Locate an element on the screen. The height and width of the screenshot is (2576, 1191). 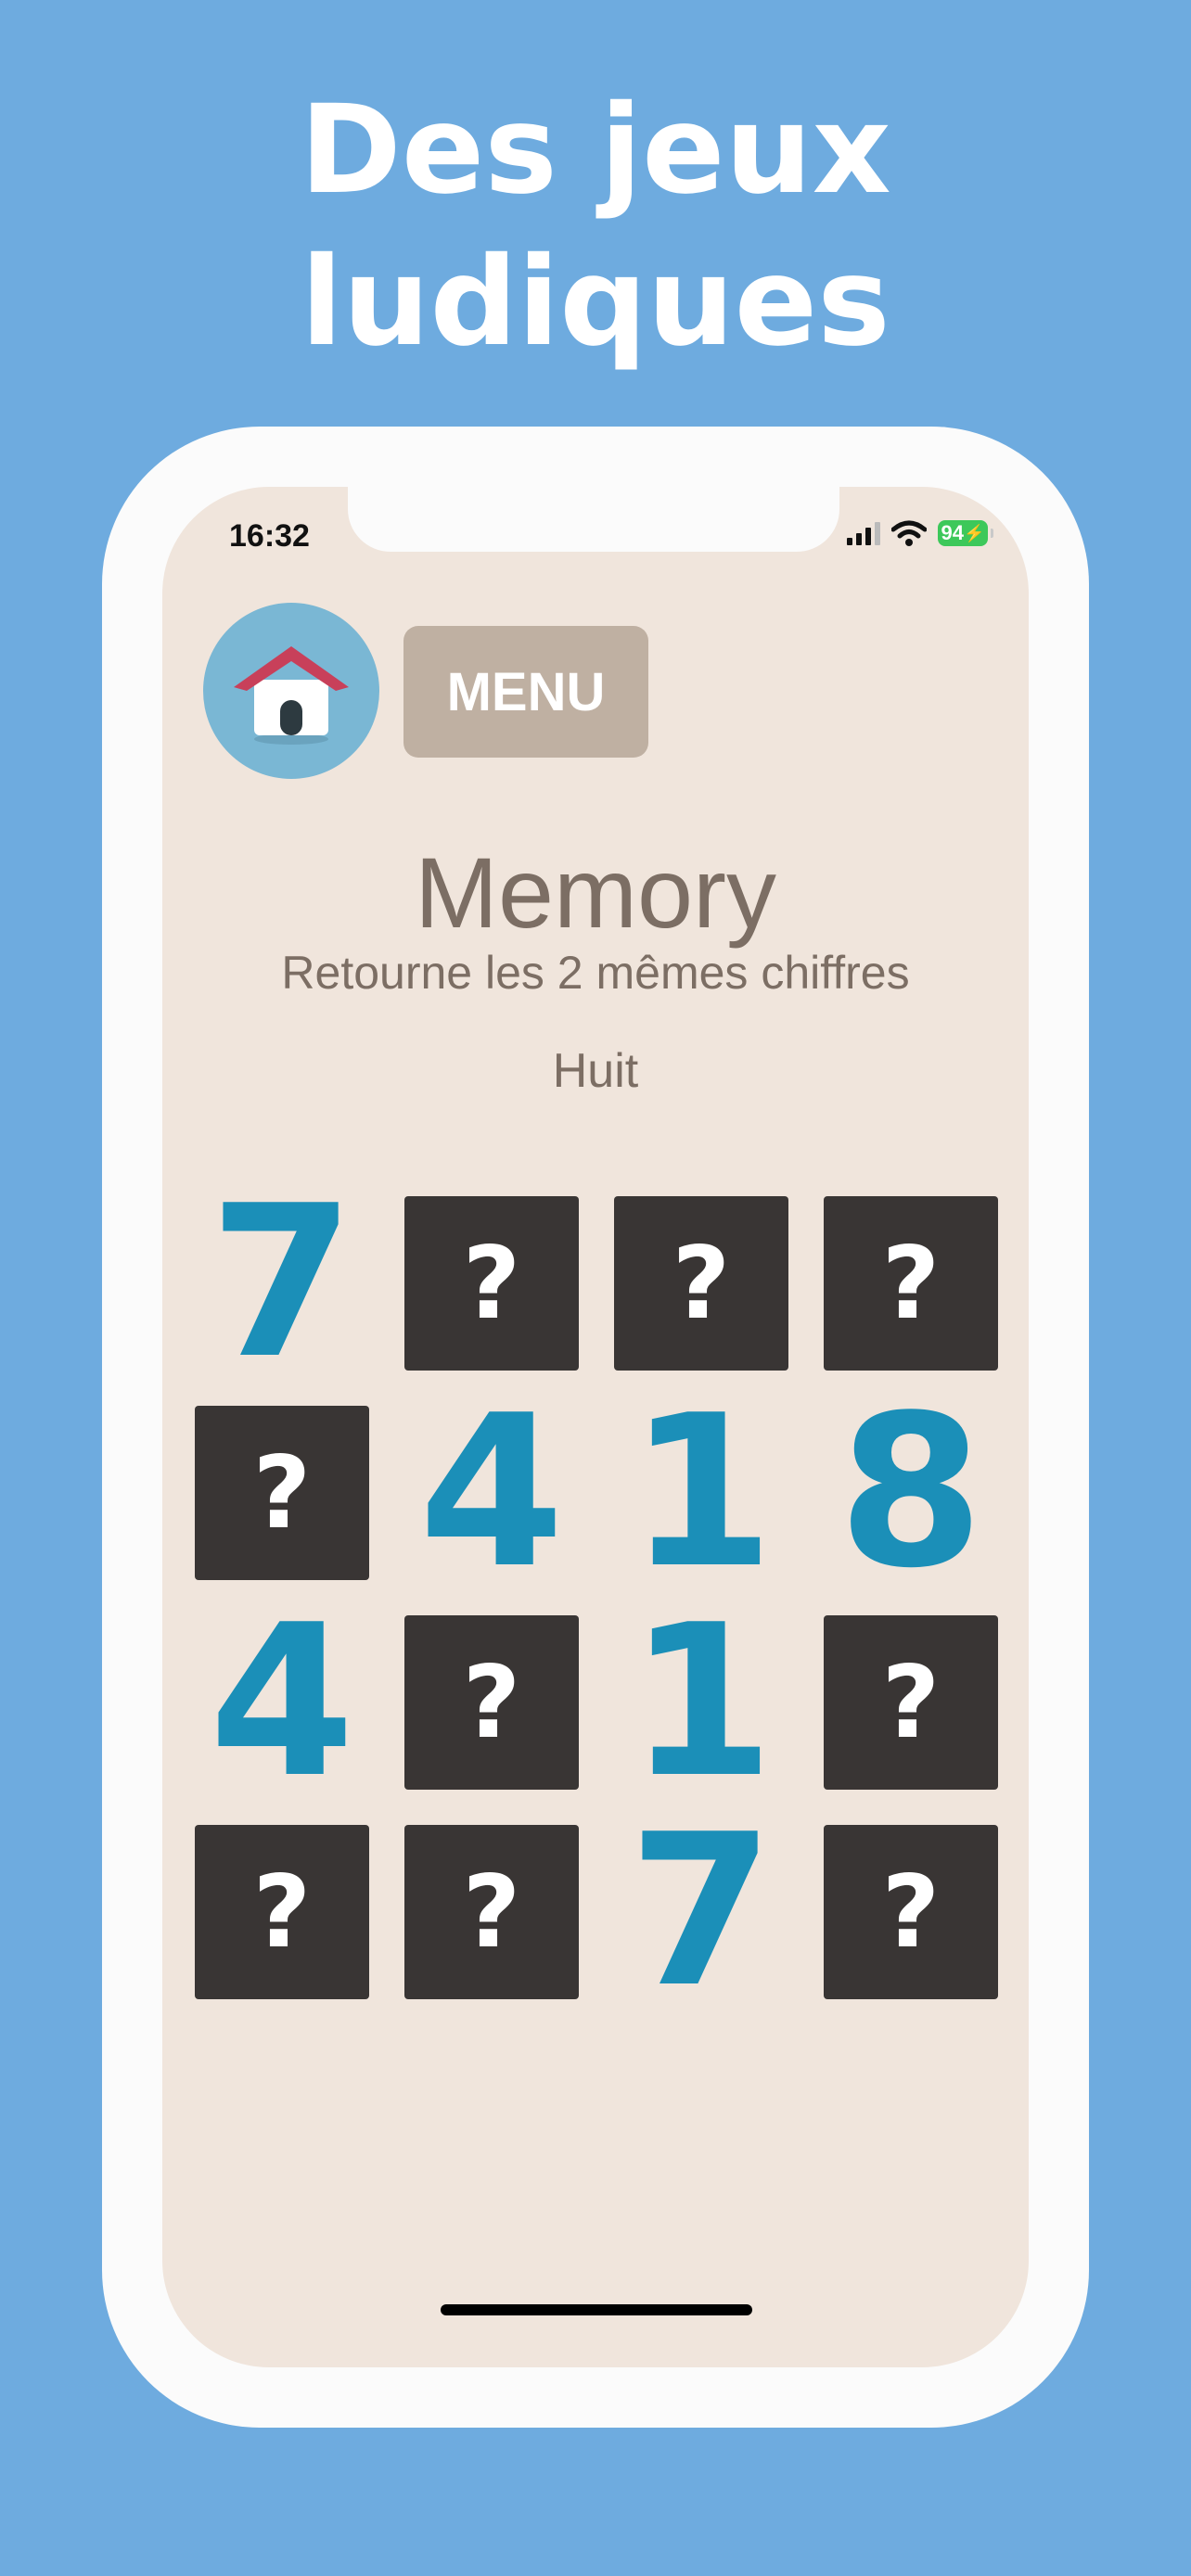
game-instructions: Retourne les 2 mêmes chiffres is located at coordinates (595, 973).